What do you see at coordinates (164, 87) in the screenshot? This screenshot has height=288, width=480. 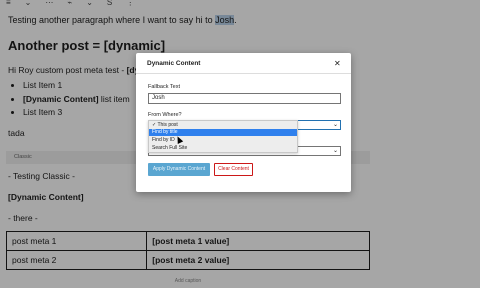 I see `fallback-label: Fallback Text` at bounding box center [164, 87].